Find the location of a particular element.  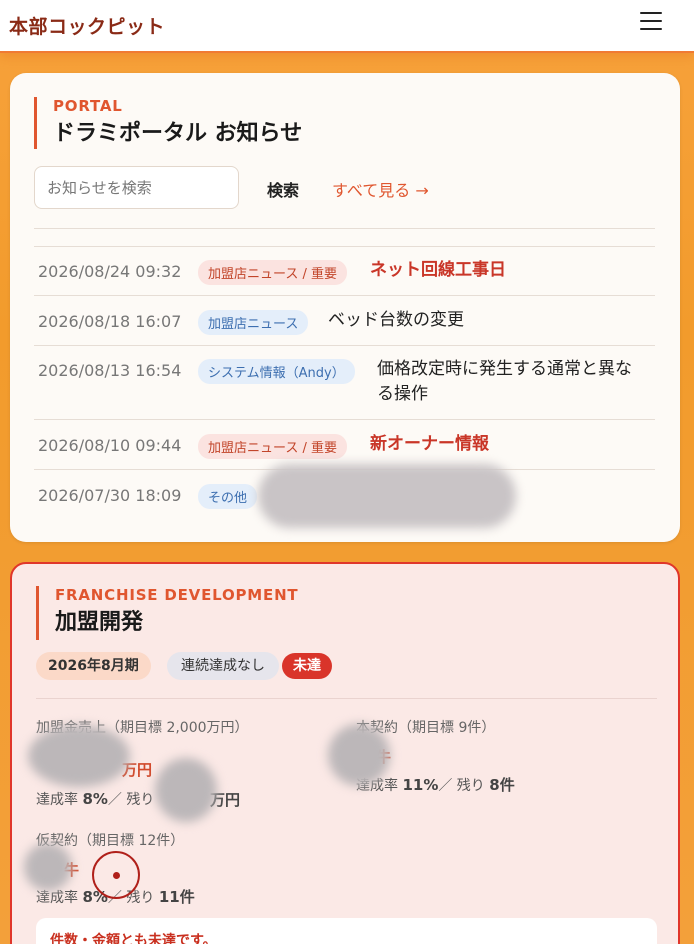

portal-title: ドラミポータル お知らせ is located at coordinates (178, 133).